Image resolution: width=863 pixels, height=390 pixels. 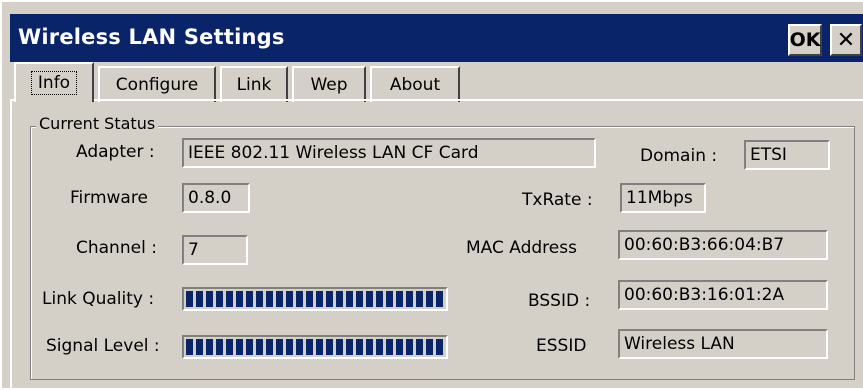 What do you see at coordinates (103, 346) in the screenshot?
I see `signal-level-label: Signal Level :` at bounding box center [103, 346].